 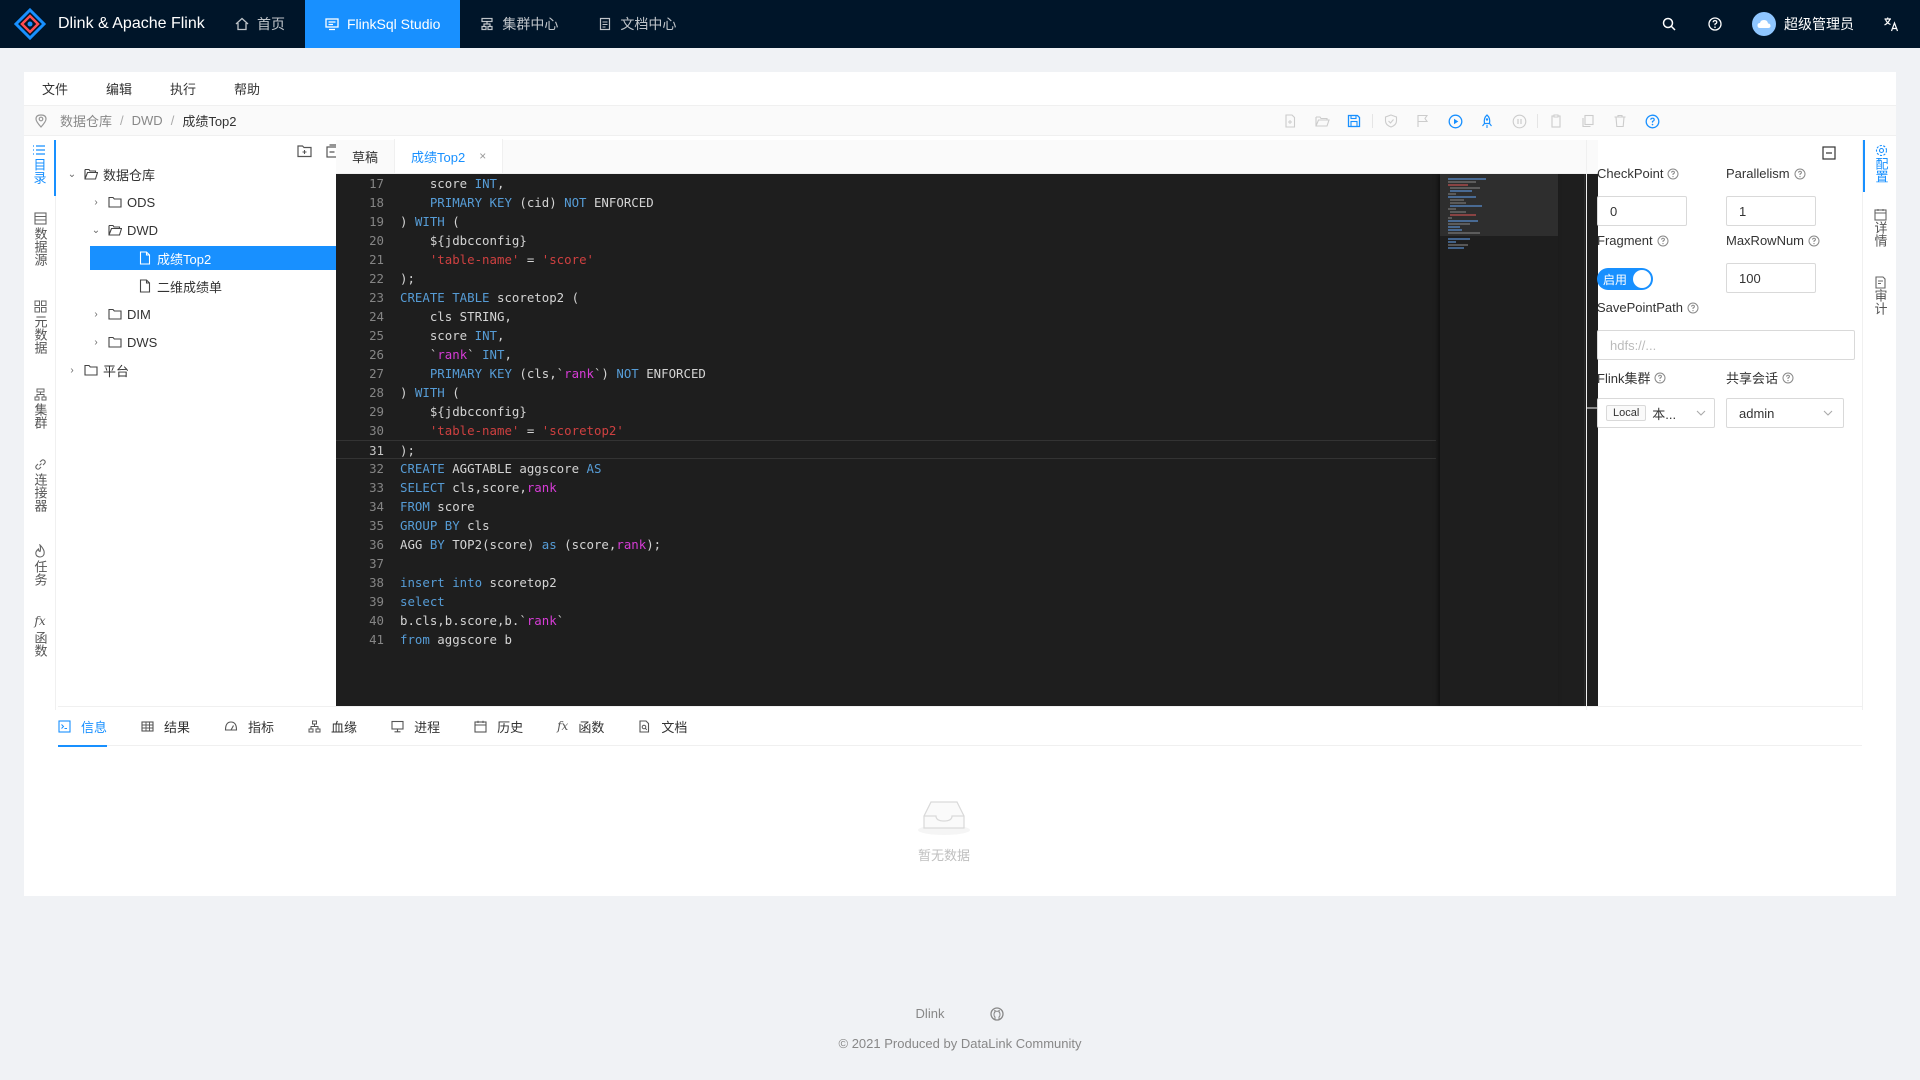 I want to click on side-tab-label: 配置, so click(x=1881, y=170).